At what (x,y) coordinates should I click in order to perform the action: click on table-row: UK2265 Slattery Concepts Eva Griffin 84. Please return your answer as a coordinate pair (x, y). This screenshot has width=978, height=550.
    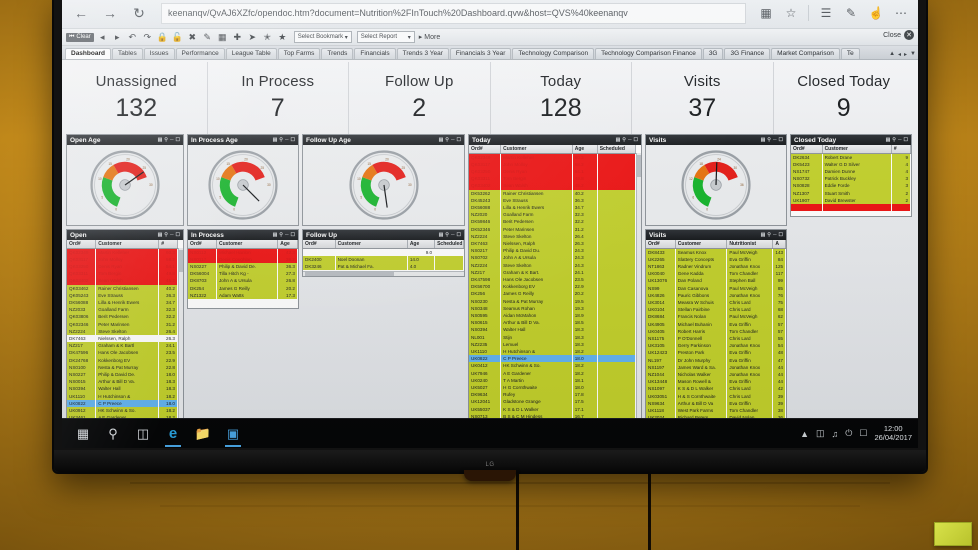
    Looking at the image, I should click on (716, 259).